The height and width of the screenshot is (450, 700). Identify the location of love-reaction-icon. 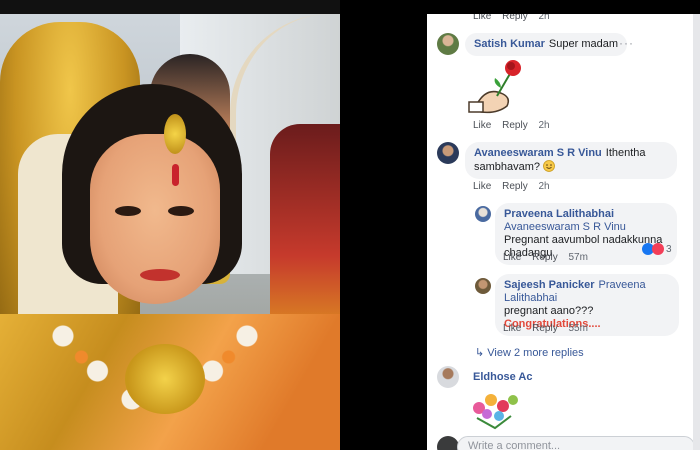
(658, 249).